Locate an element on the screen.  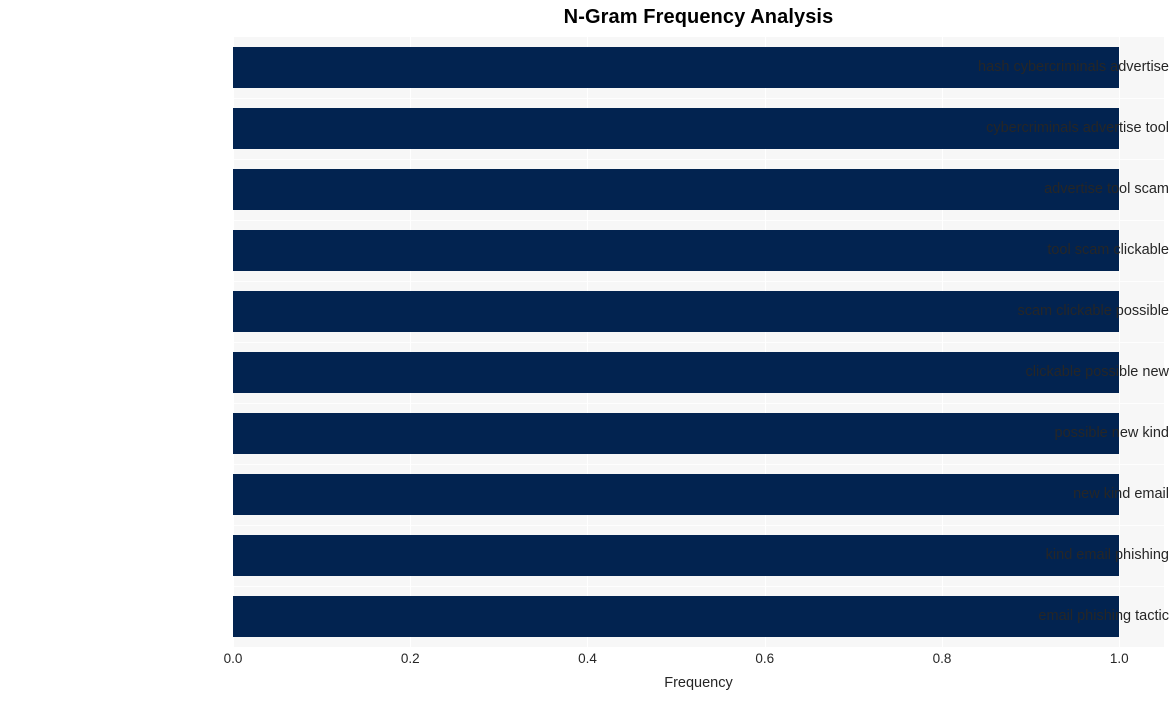
x-axis-tick-label: 0.0 is located at coordinates (233, 658).